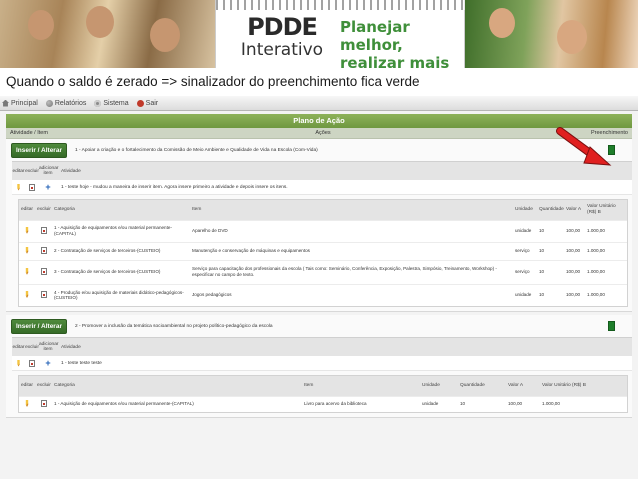 The width and height of the screenshot is (638, 479). What do you see at coordinates (152, 103) in the screenshot?
I see `menu-sair-label: Sair` at bounding box center [152, 103].